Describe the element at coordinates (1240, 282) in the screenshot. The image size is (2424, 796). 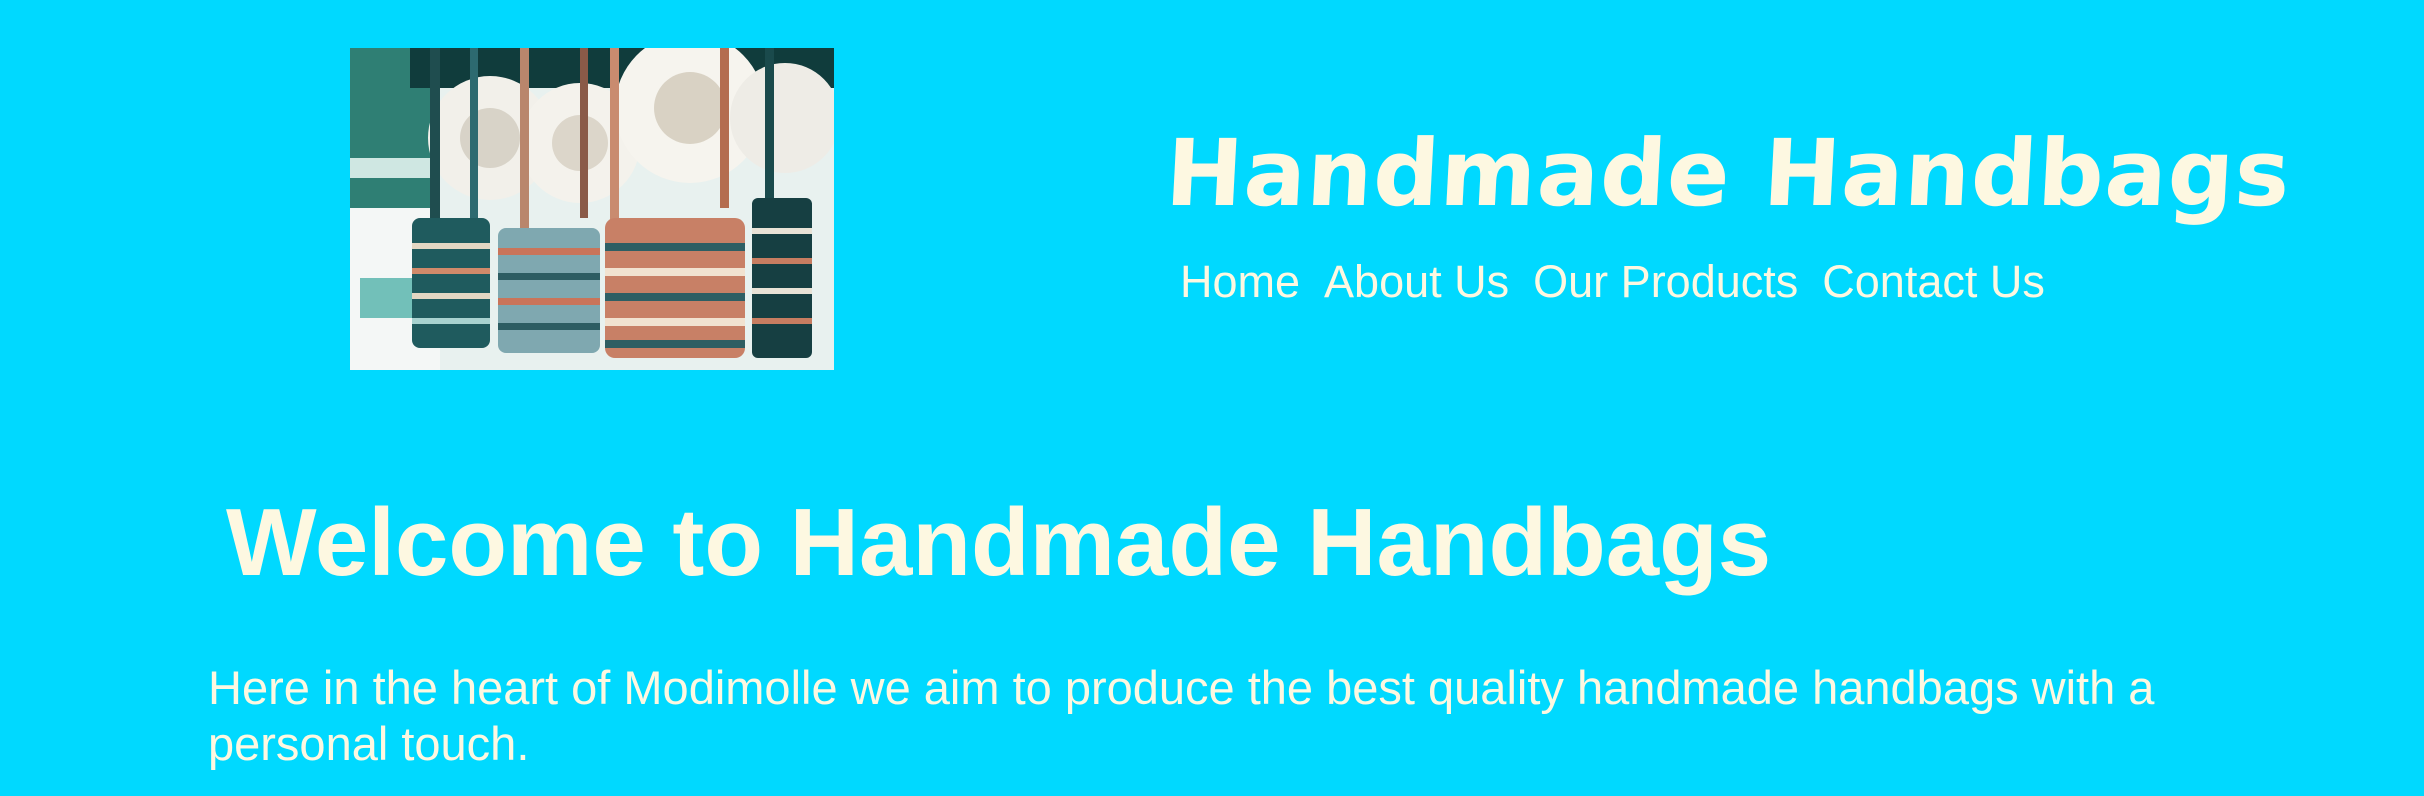
I see `nav-link-home: Home` at that location.